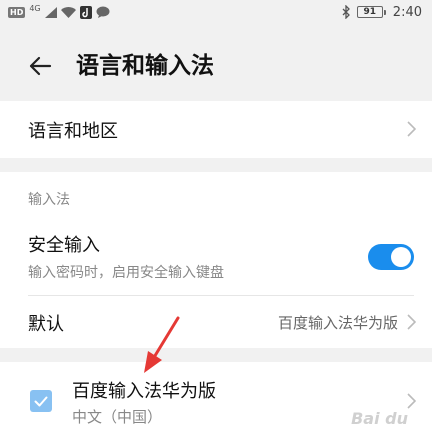 The image size is (432, 438). What do you see at coordinates (17, 12) in the screenshot?
I see `hd-badge: HD` at bounding box center [17, 12].